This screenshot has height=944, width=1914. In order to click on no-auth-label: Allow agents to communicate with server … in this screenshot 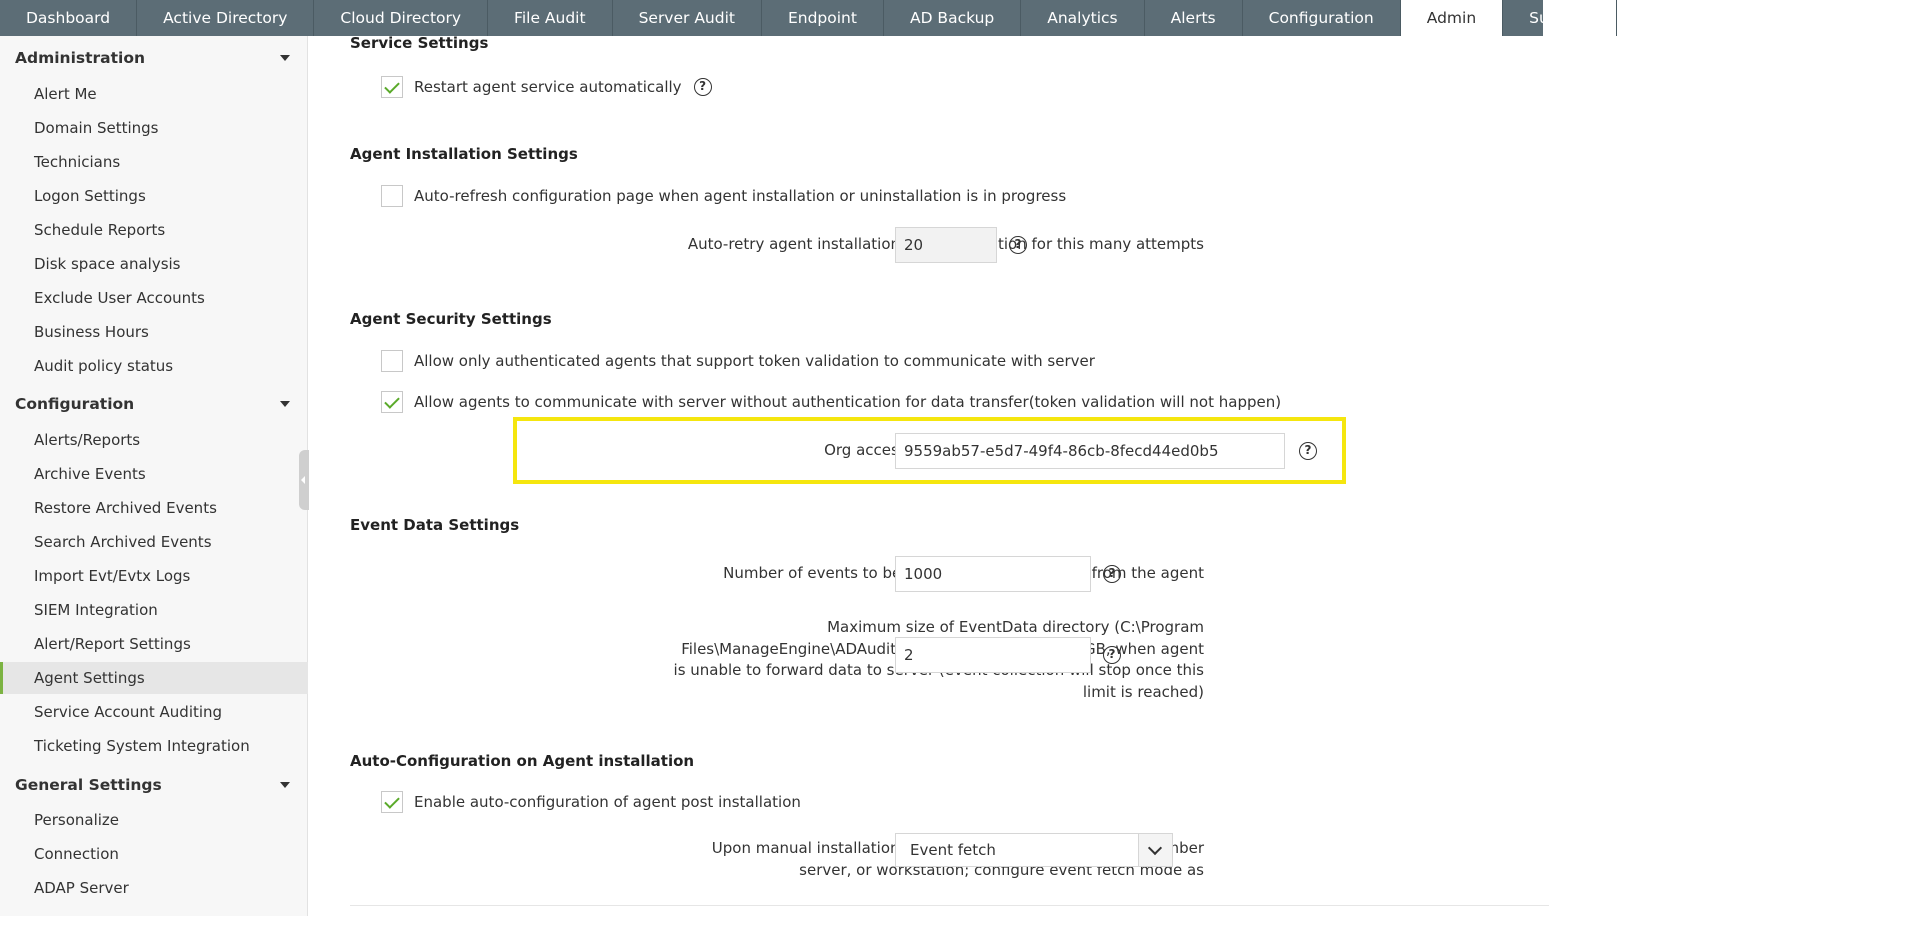, I will do `click(848, 402)`.